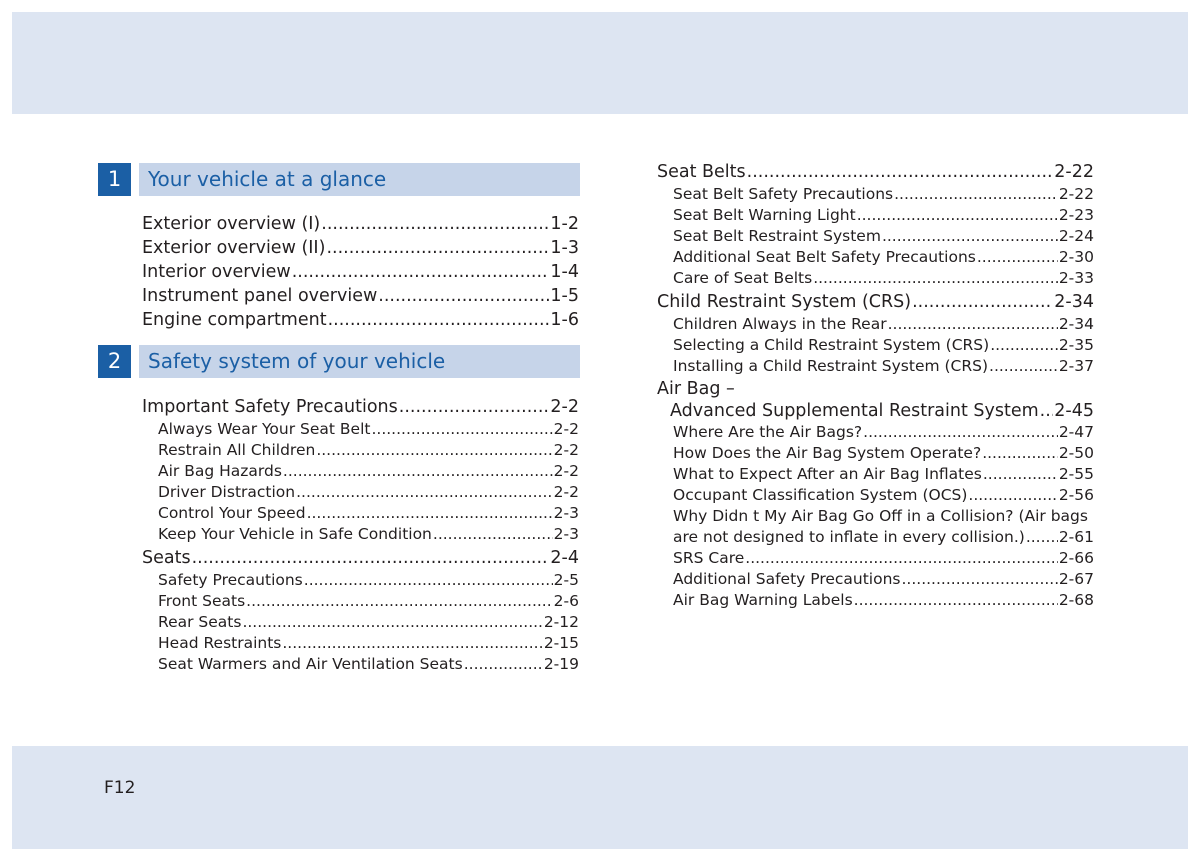  Describe the element at coordinates (1074, 172) in the screenshot. I see `entry-page: 2-22` at that location.